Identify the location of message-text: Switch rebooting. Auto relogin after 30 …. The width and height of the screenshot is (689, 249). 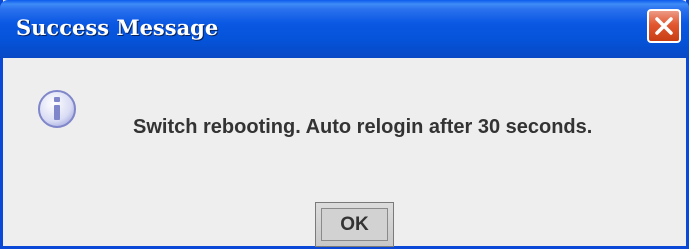
(363, 127).